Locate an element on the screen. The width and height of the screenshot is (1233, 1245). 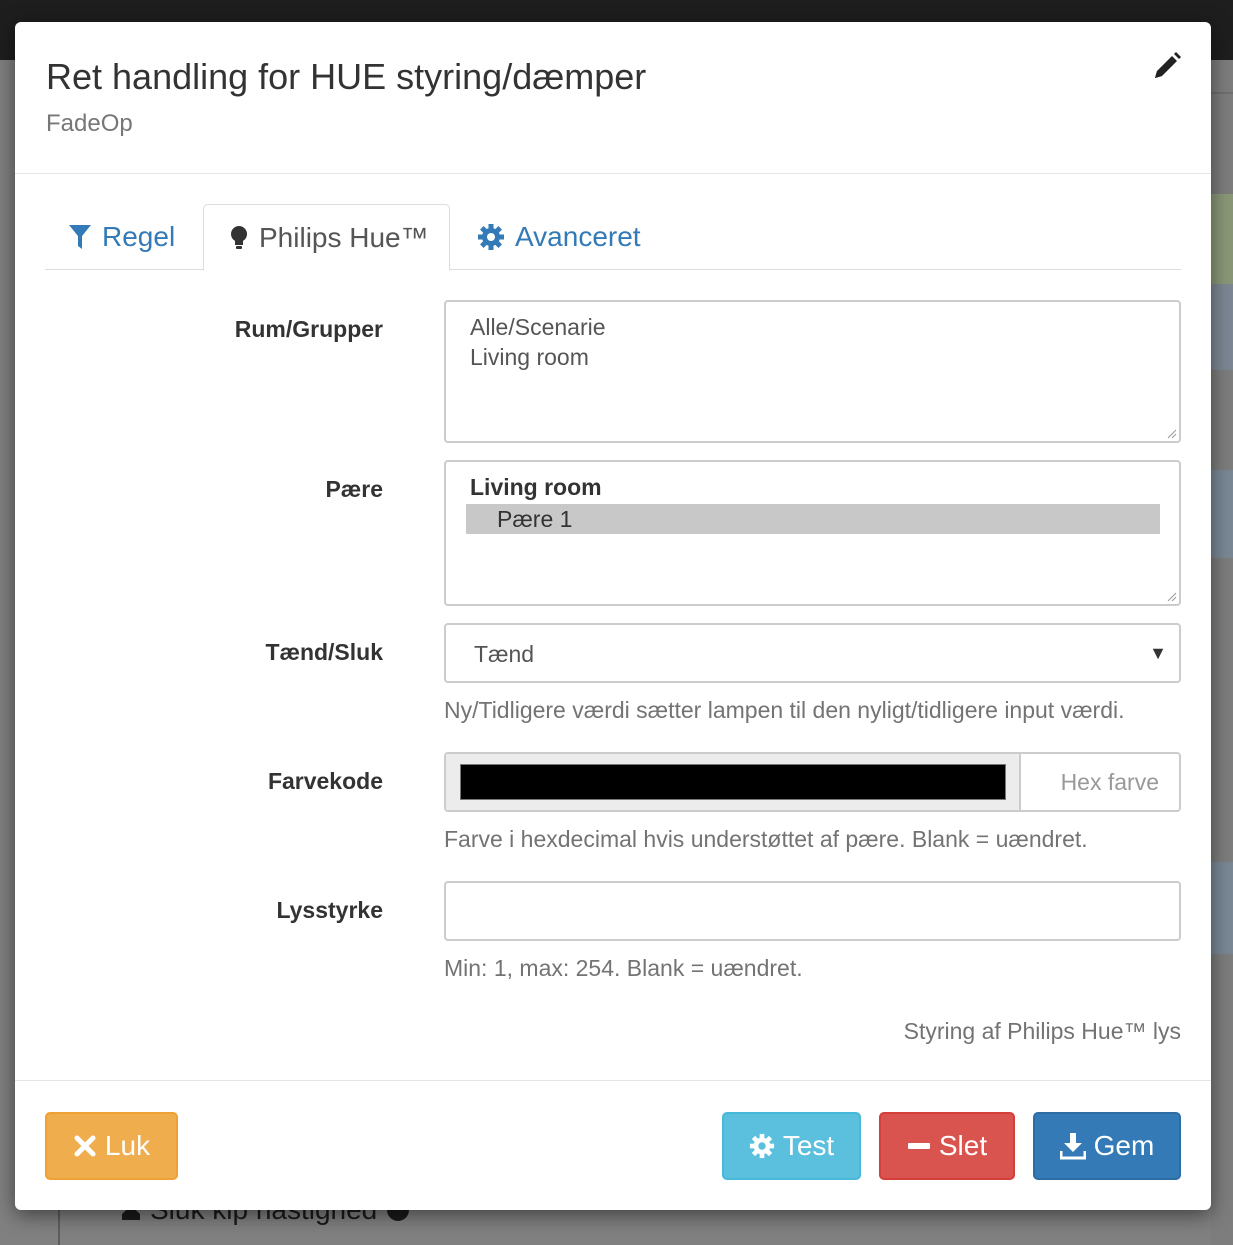
backdrop-divider is located at coordinates (59, 1225).